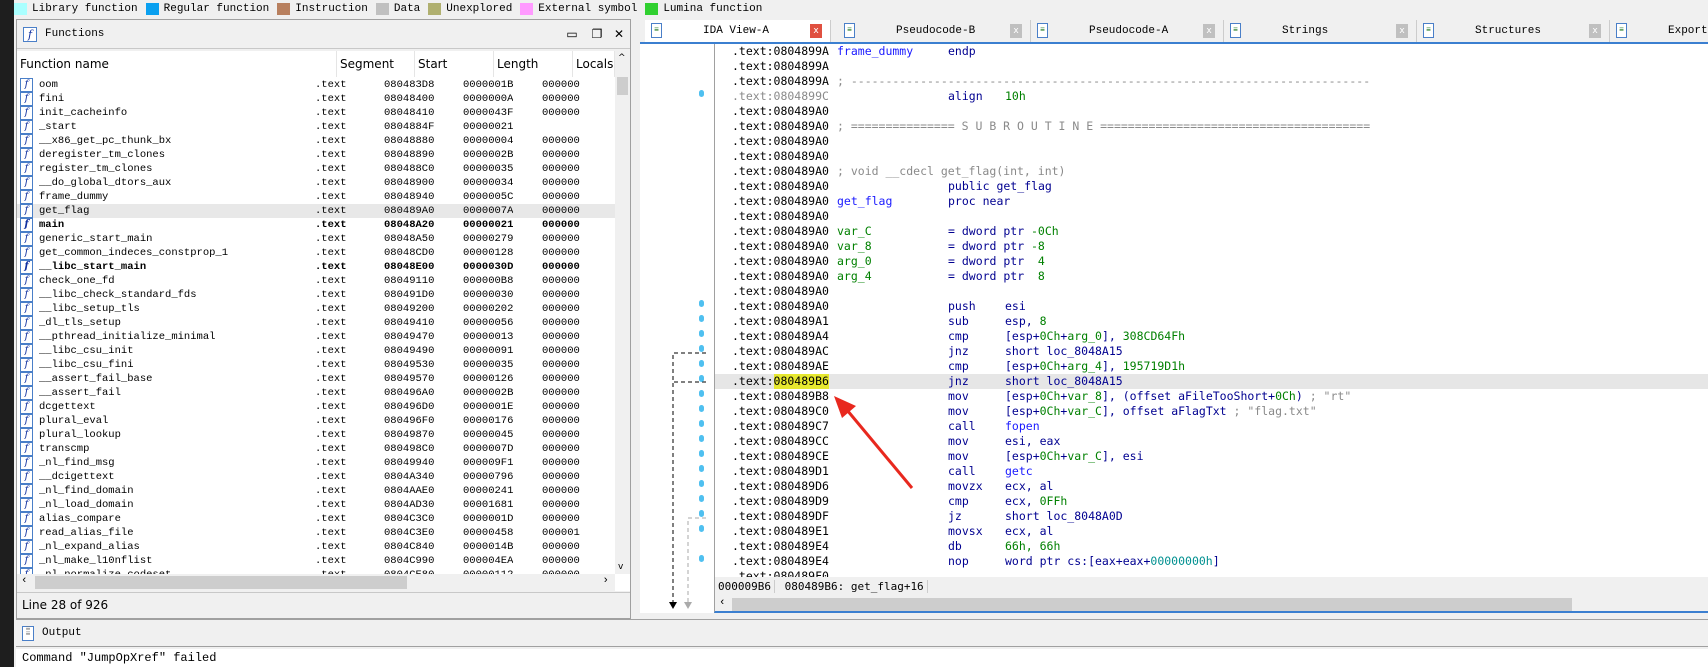 The image size is (1708, 667). What do you see at coordinates (620, 567) in the screenshot?
I see `scroll-down-icon: v` at bounding box center [620, 567].